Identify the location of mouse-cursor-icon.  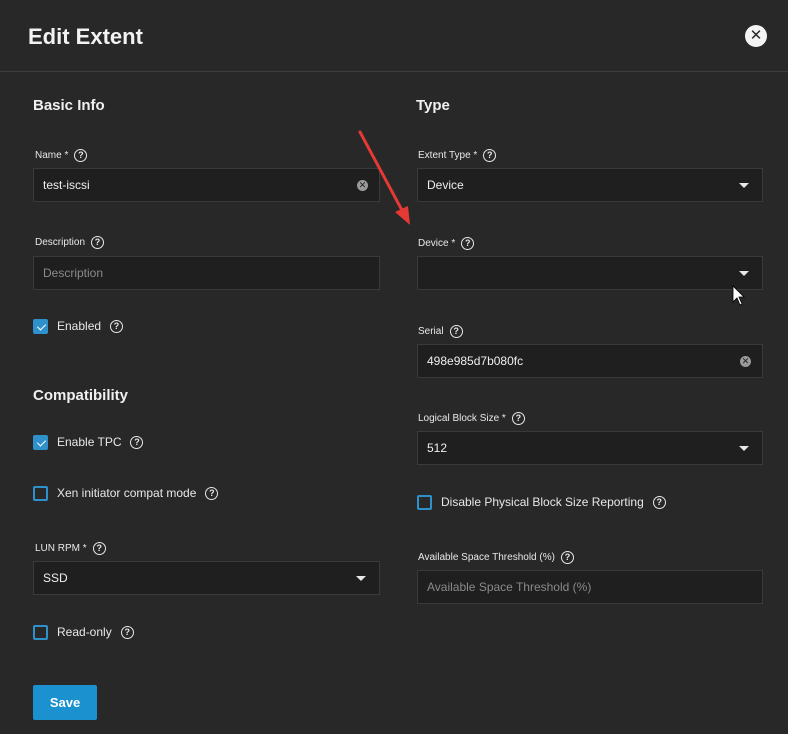
(738, 295).